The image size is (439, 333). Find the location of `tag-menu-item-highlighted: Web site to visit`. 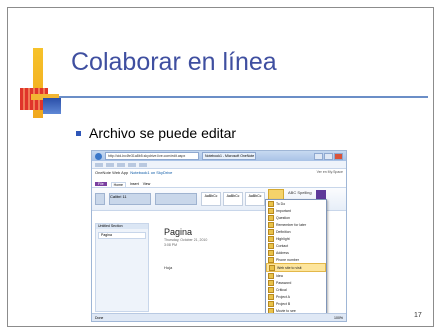

tag-menu-item-highlighted: Web site to visit is located at coordinates (296, 267).